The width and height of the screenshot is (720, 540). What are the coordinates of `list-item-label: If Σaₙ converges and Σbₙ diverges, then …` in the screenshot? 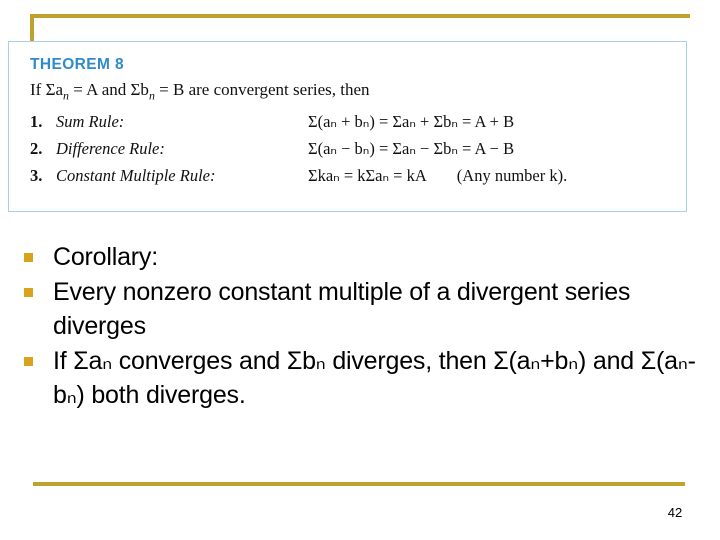 It's located at (374, 378).